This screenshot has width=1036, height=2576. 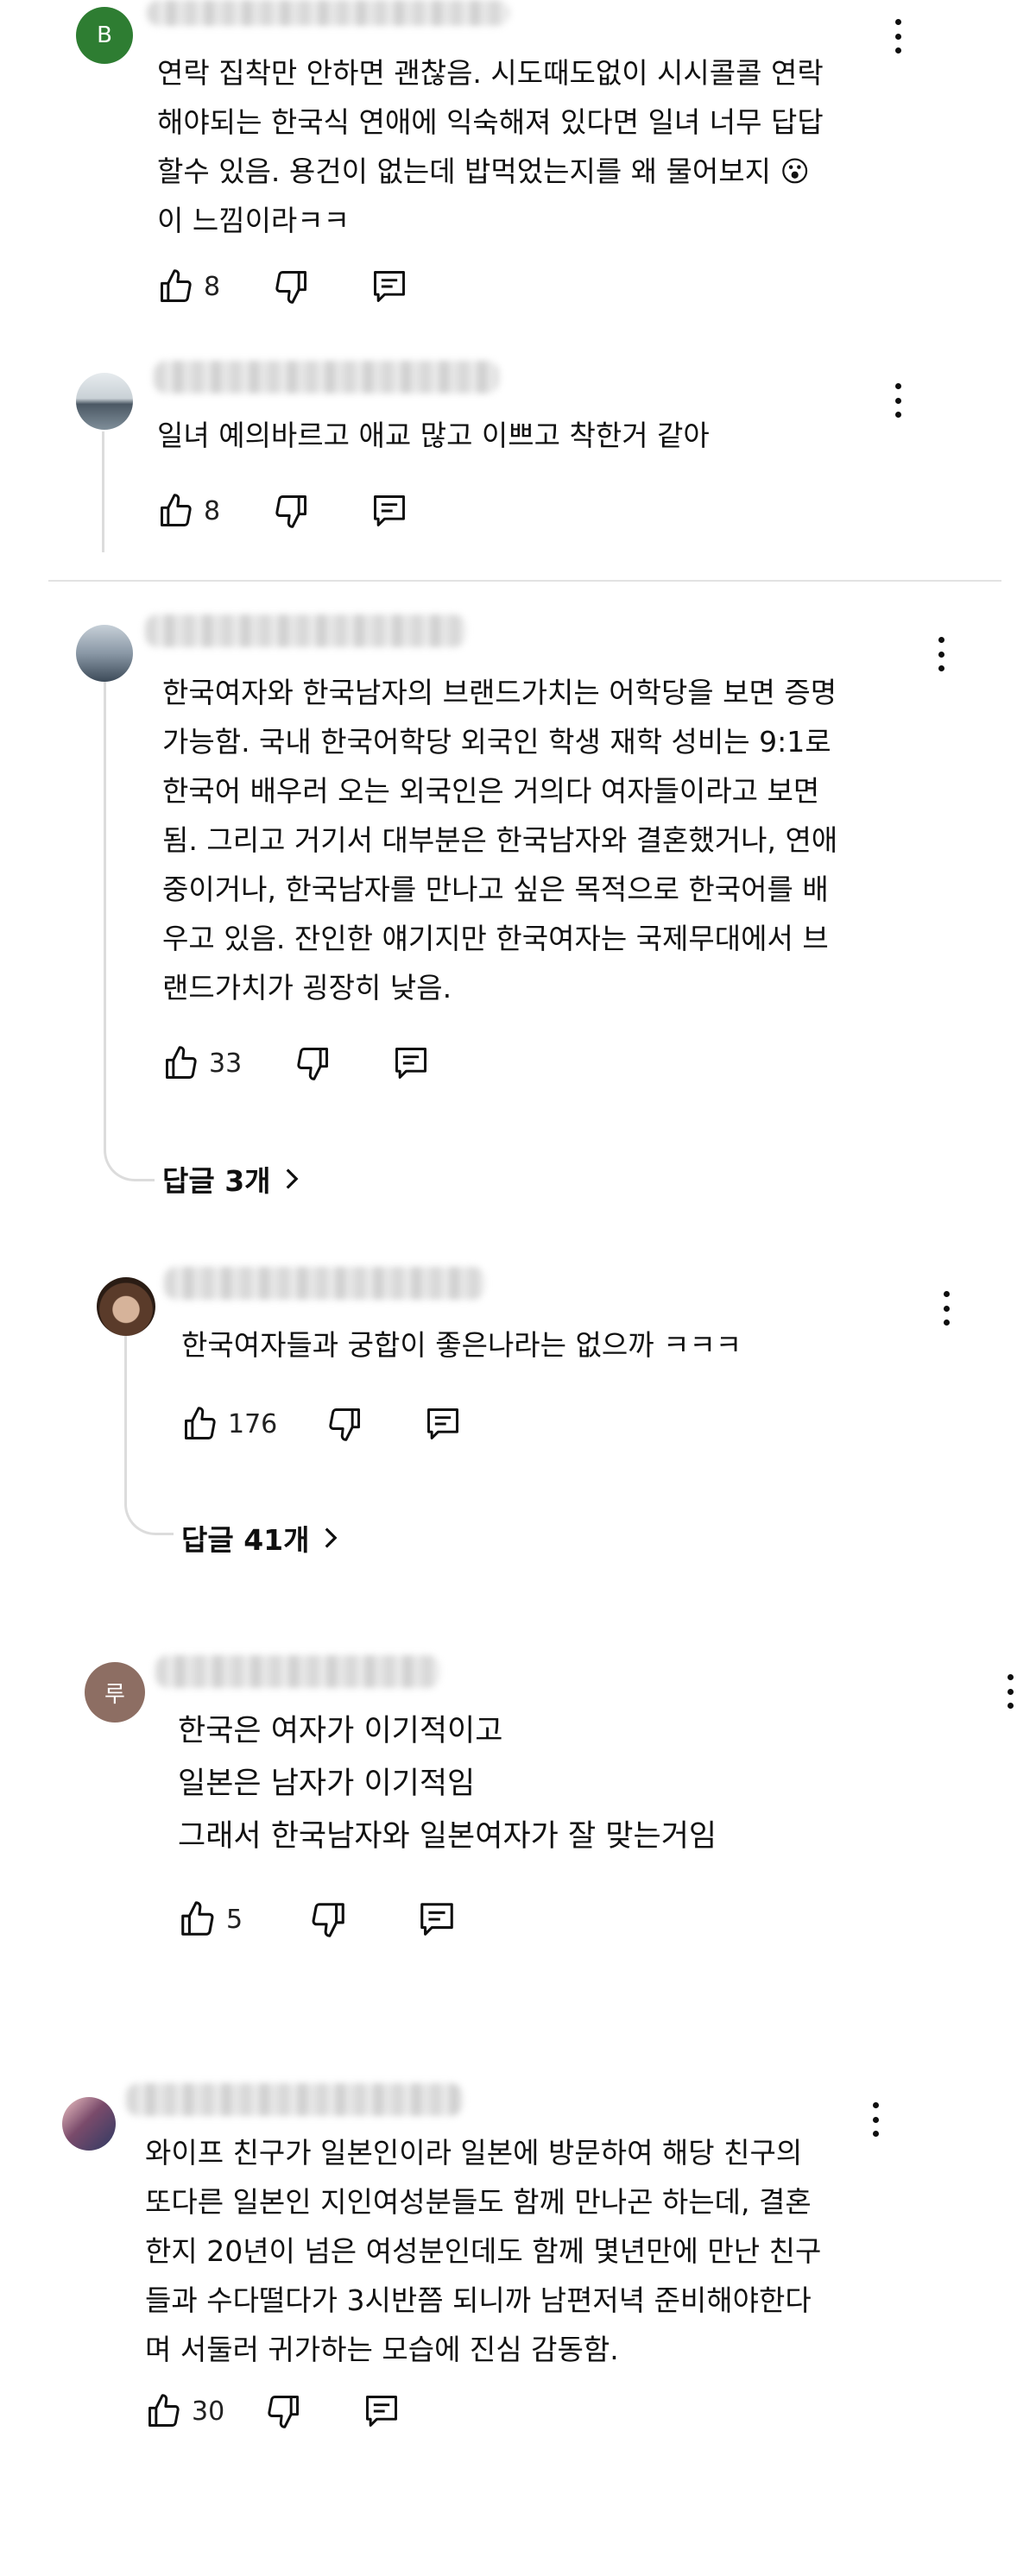 What do you see at coordinates (234, 1920) in the screenshot?
I see `like-count: 5` at bounding box center [234, 1920].